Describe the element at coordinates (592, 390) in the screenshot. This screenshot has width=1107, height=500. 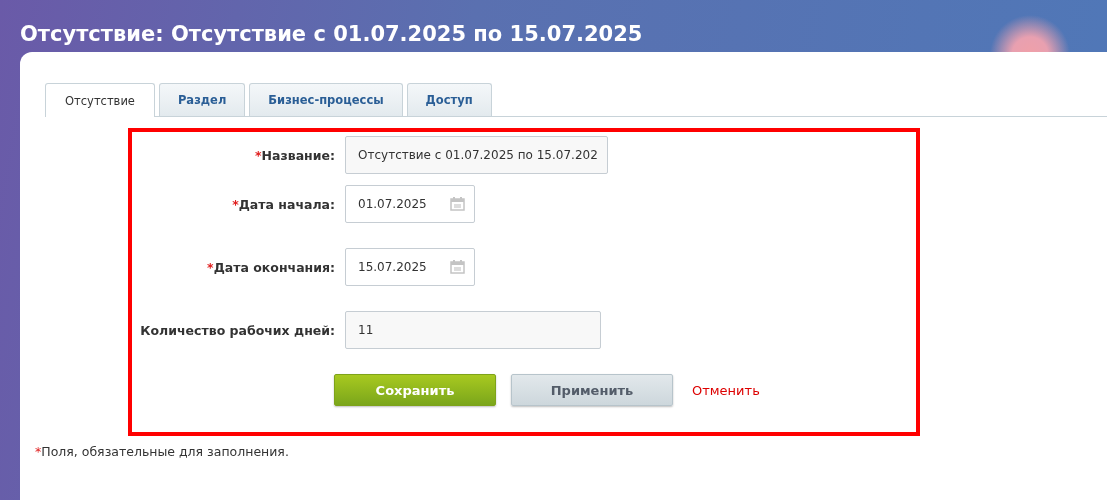
I see `apply-button: Применить` at that location.